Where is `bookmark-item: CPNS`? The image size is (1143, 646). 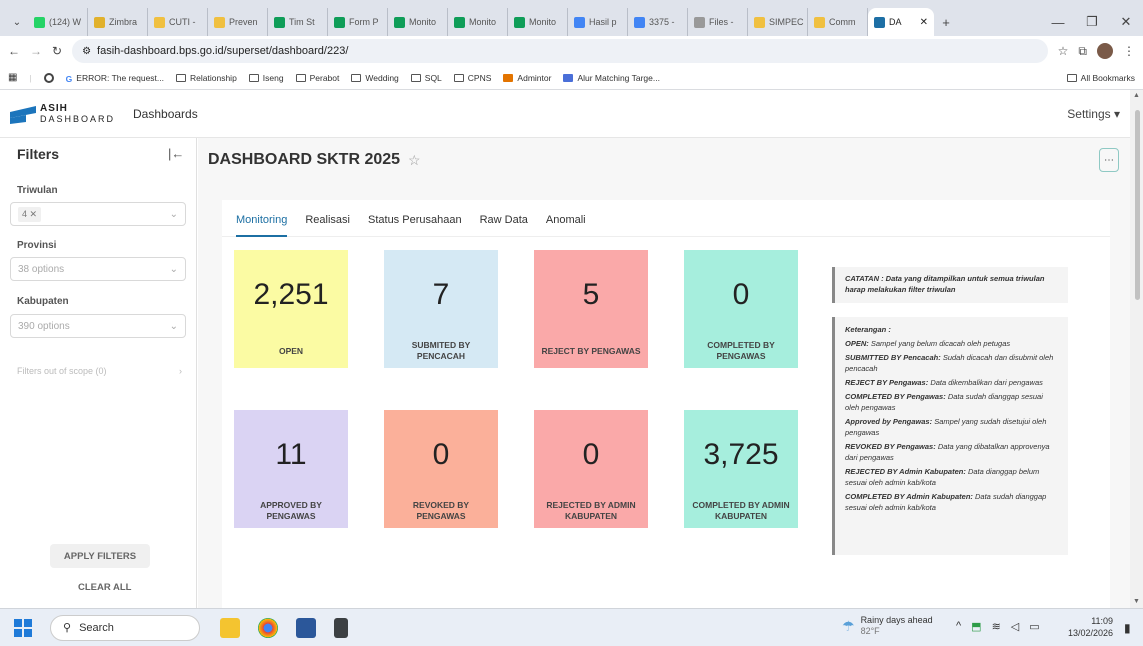 bookmark-item: CPNS is located at coordinates (472, 78).